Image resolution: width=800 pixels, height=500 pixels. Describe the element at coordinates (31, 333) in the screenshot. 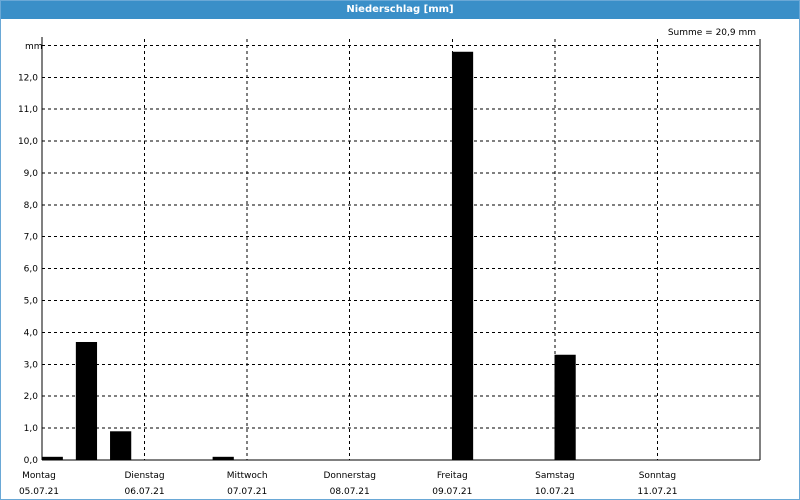

I see `y-tick-label: 4,0` at that location.